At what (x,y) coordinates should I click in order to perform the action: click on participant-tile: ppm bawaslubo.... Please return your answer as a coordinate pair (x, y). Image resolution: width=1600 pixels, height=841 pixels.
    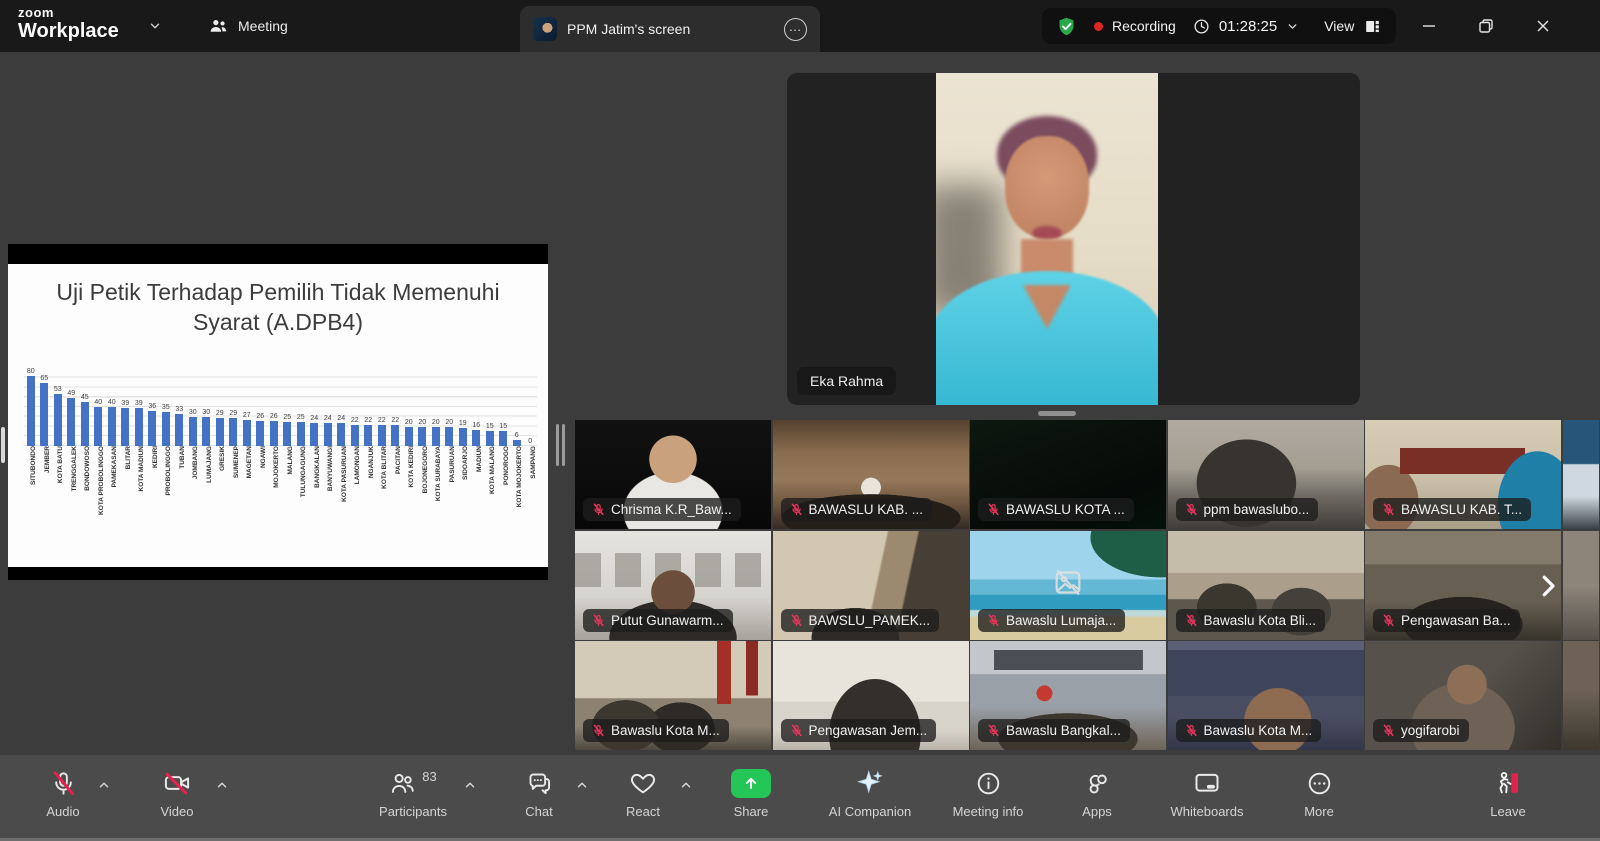
    Looking at the image, I should click on (1265, 474).